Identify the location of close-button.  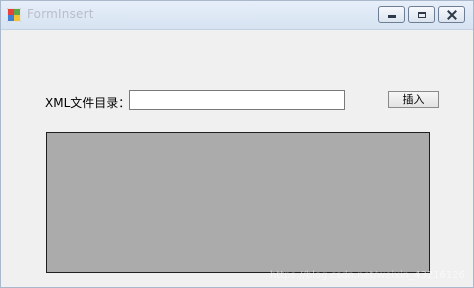
(451, 14).